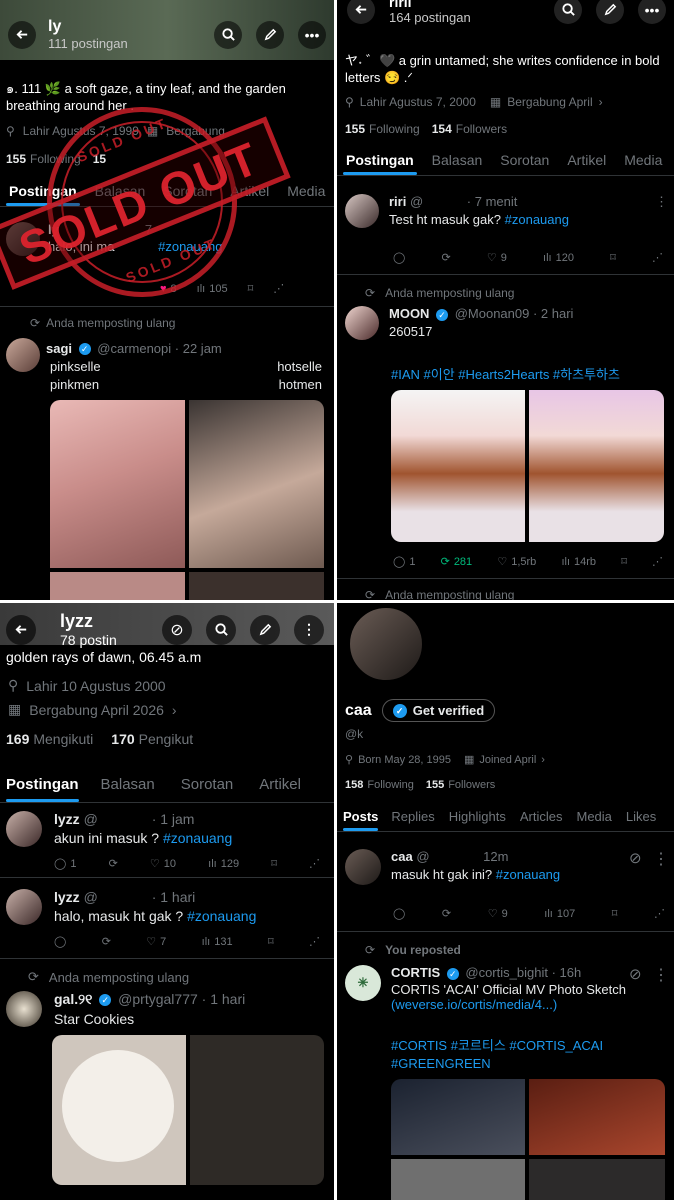 Image resolution: width=674 pixels, height=1200 pixels. I want to click on avatar: ✳, so click(363, 983).